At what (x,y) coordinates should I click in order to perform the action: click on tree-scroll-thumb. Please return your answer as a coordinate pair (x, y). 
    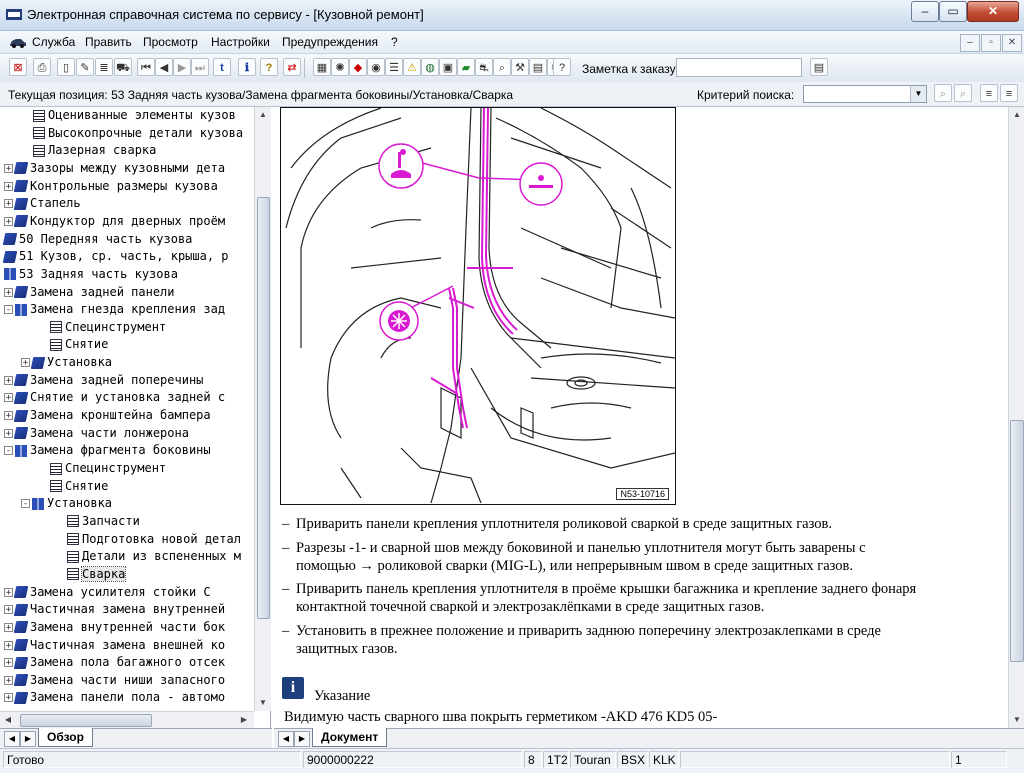
    Looking at the image, I should click on (263, 408).